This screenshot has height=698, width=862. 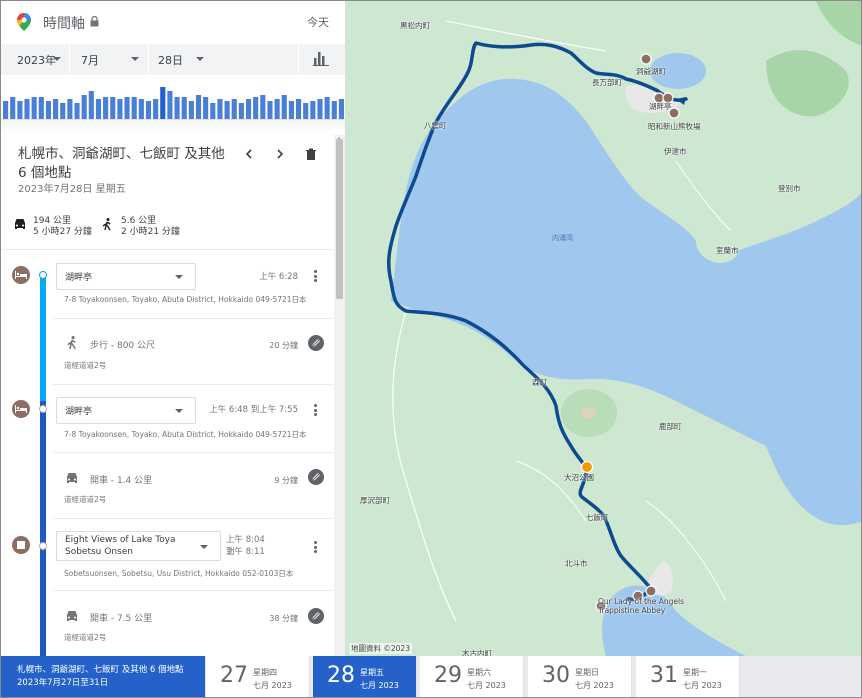 What do you see at coordinates (318, 22) in the screenshot?
I see `today-button: 今天` at bounding box center [318, 22].